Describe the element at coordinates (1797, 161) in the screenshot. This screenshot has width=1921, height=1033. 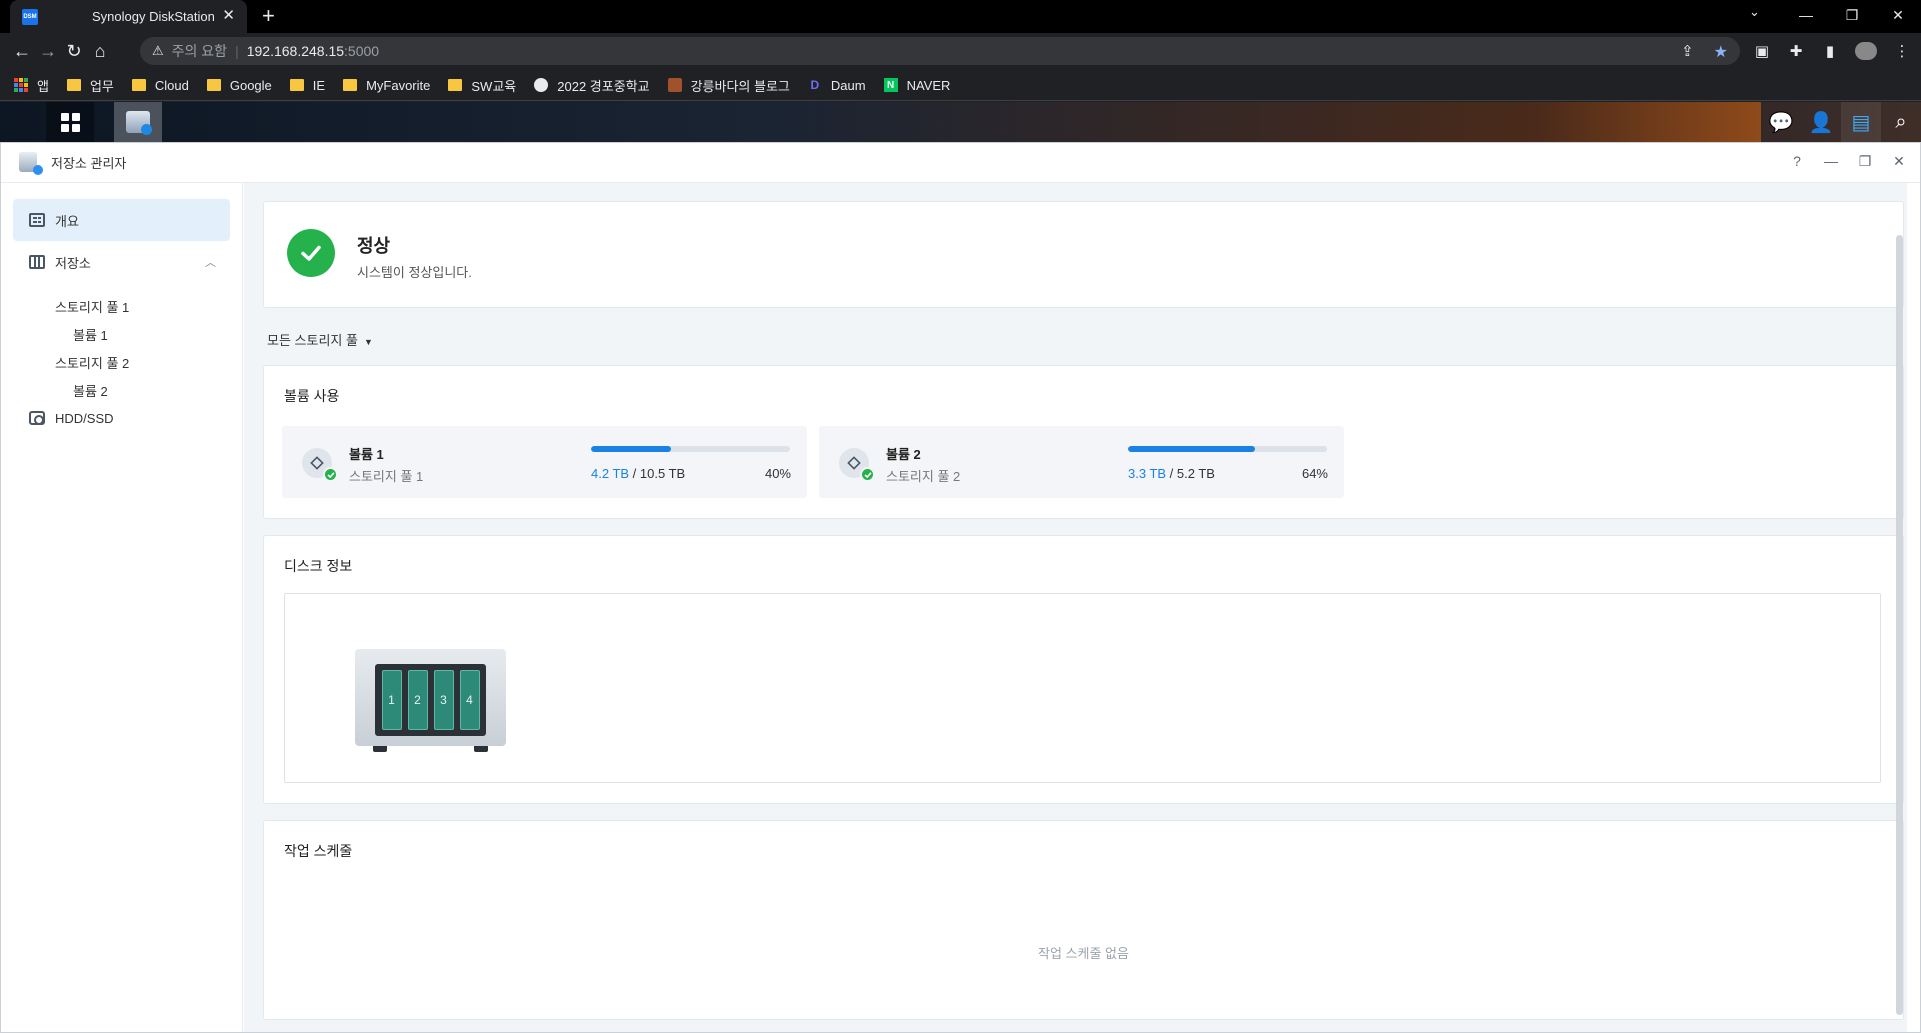
I see `help-icon: ?` at that location.